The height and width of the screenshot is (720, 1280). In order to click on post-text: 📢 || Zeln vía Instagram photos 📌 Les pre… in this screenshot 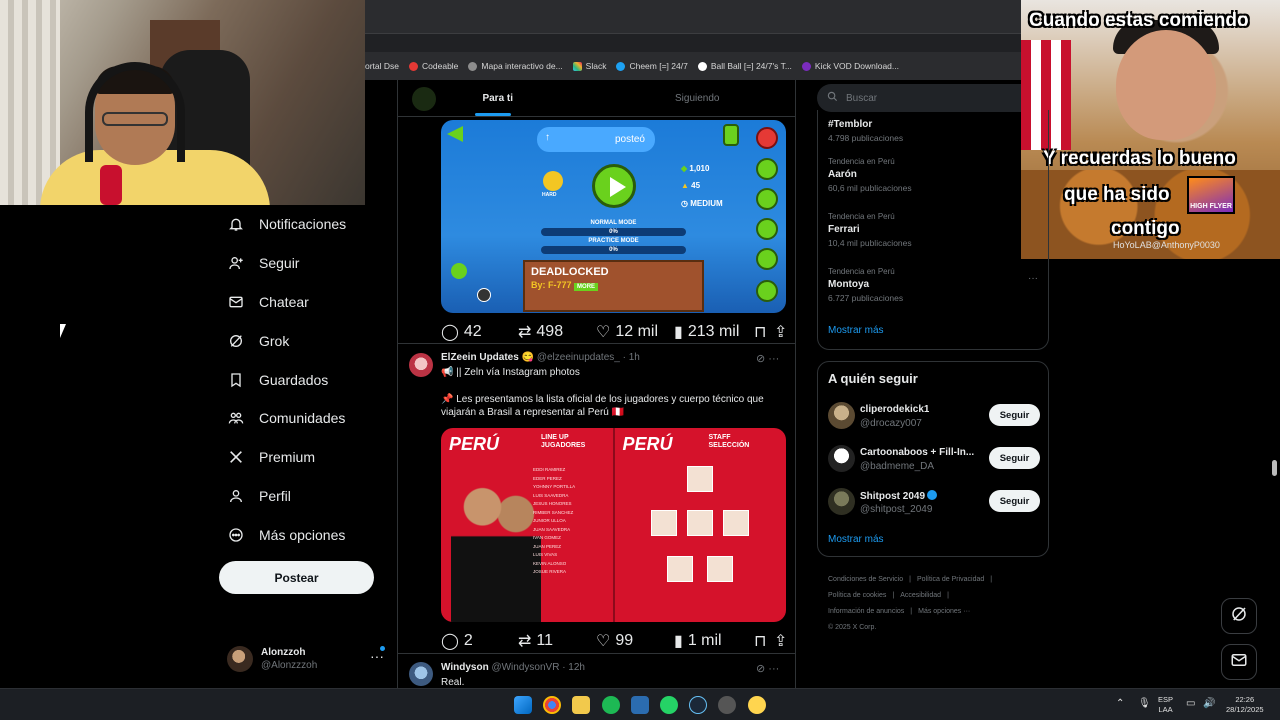, I will do `click(602, 392)`.